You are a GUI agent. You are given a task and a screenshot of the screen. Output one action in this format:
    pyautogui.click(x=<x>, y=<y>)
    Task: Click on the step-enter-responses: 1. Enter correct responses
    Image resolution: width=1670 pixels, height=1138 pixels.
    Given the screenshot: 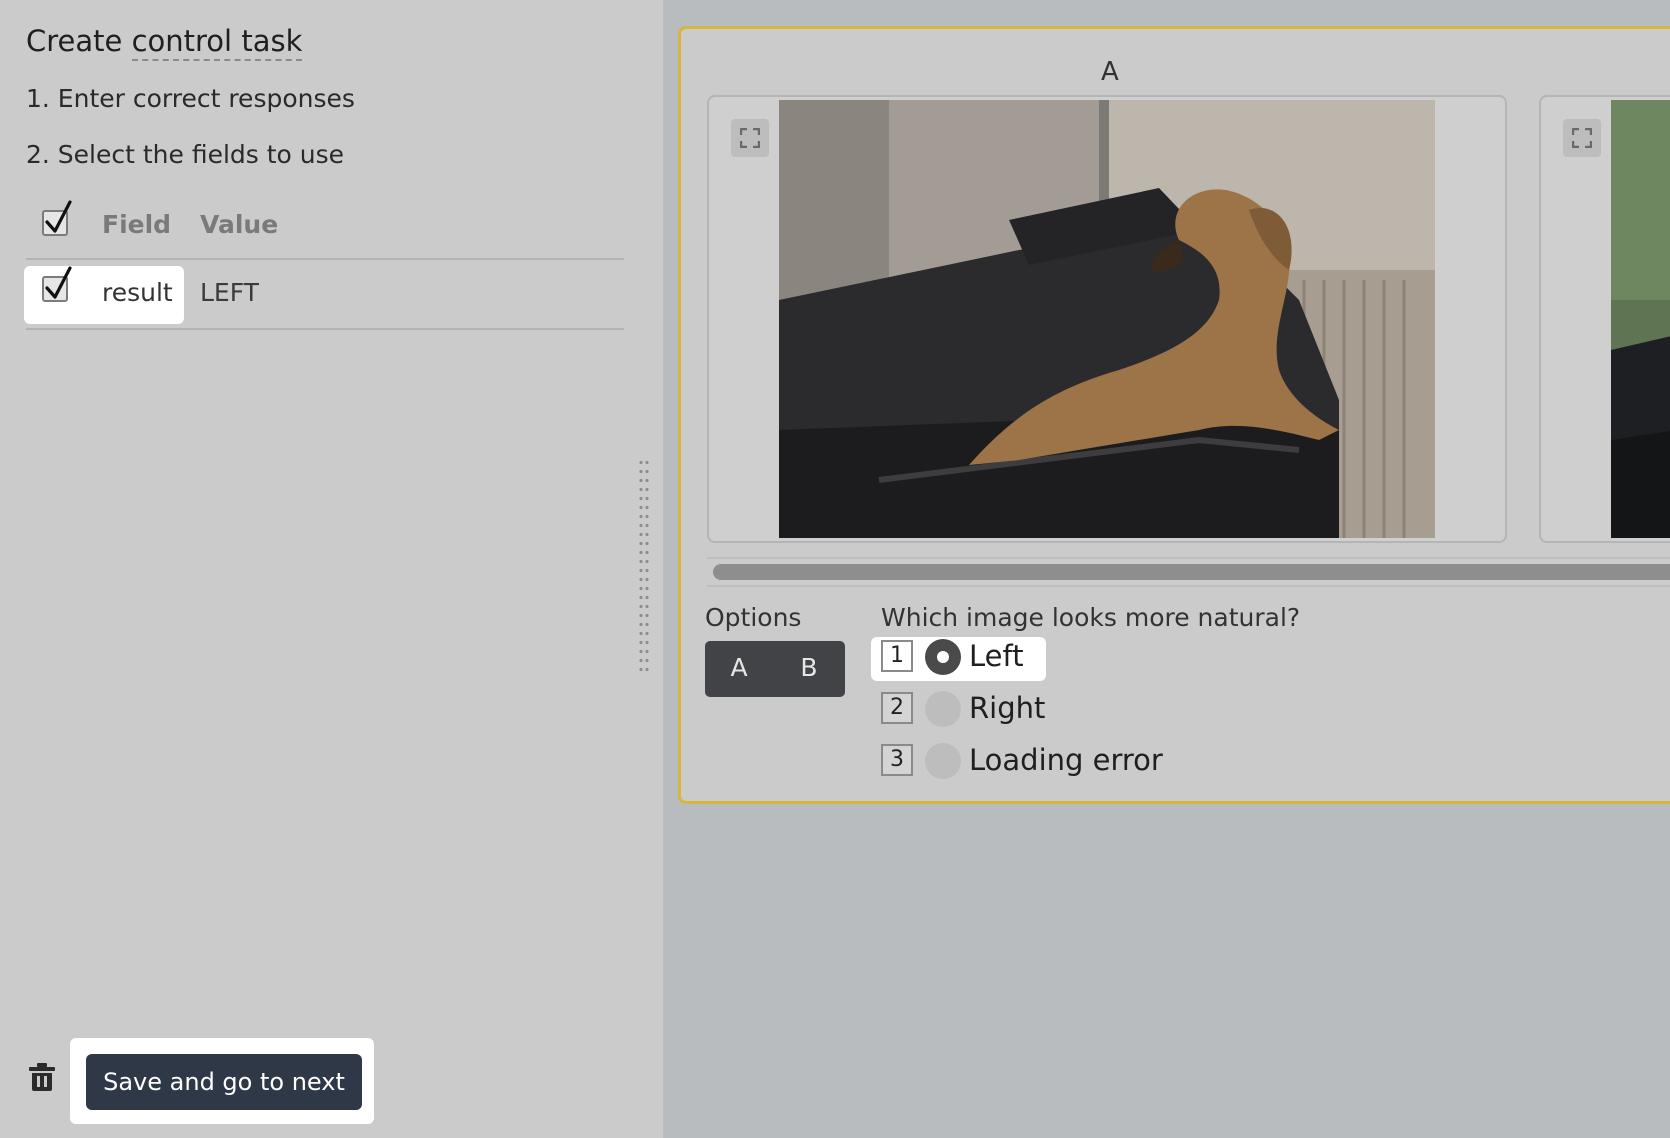 What is the action you would take?
    pyautogui.click(x=190, y=98)
    